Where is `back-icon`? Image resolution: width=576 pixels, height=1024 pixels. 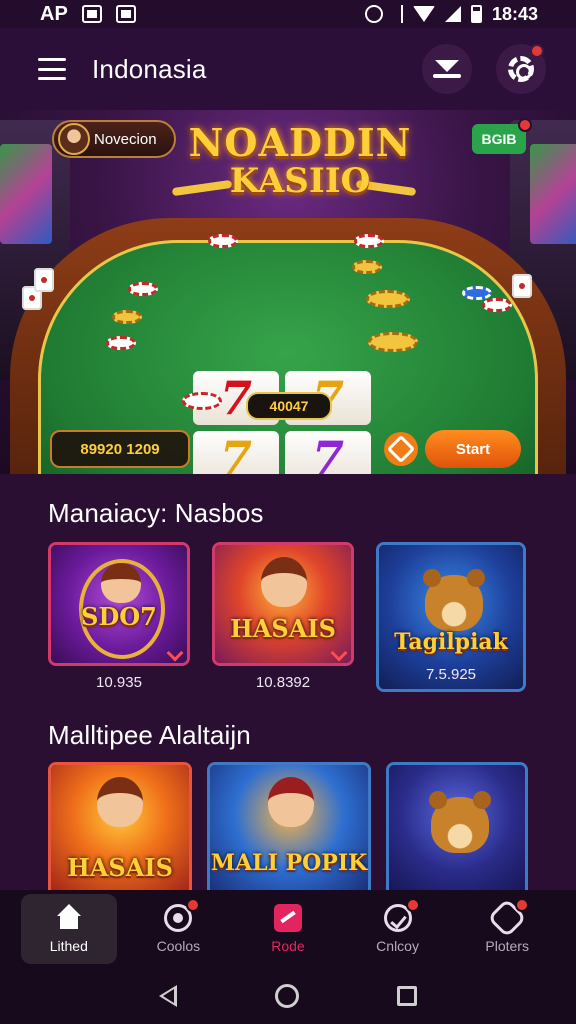 back-icon is located at coordinates (168, 996).